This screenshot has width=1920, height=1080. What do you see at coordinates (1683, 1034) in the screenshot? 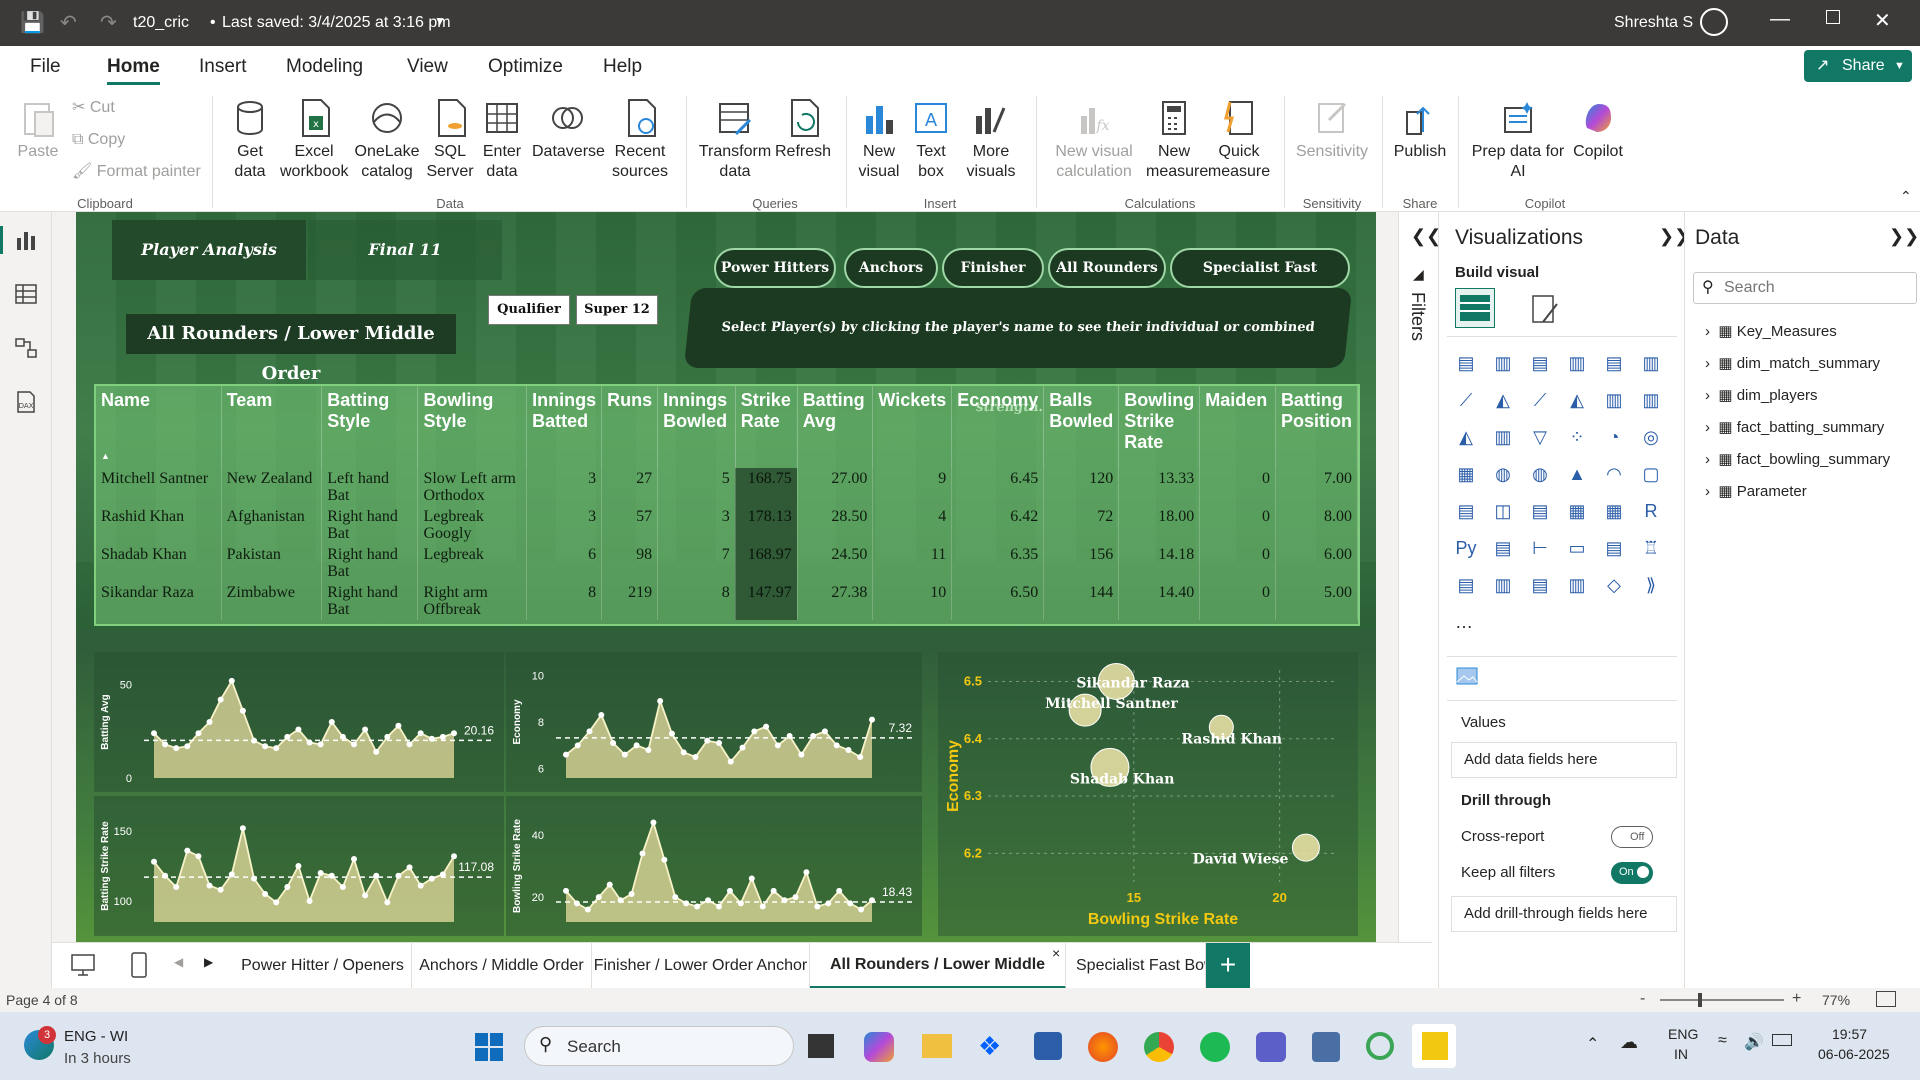
I see `keyboard-layout-1: ENG` at bounding box center [1683, 1034].